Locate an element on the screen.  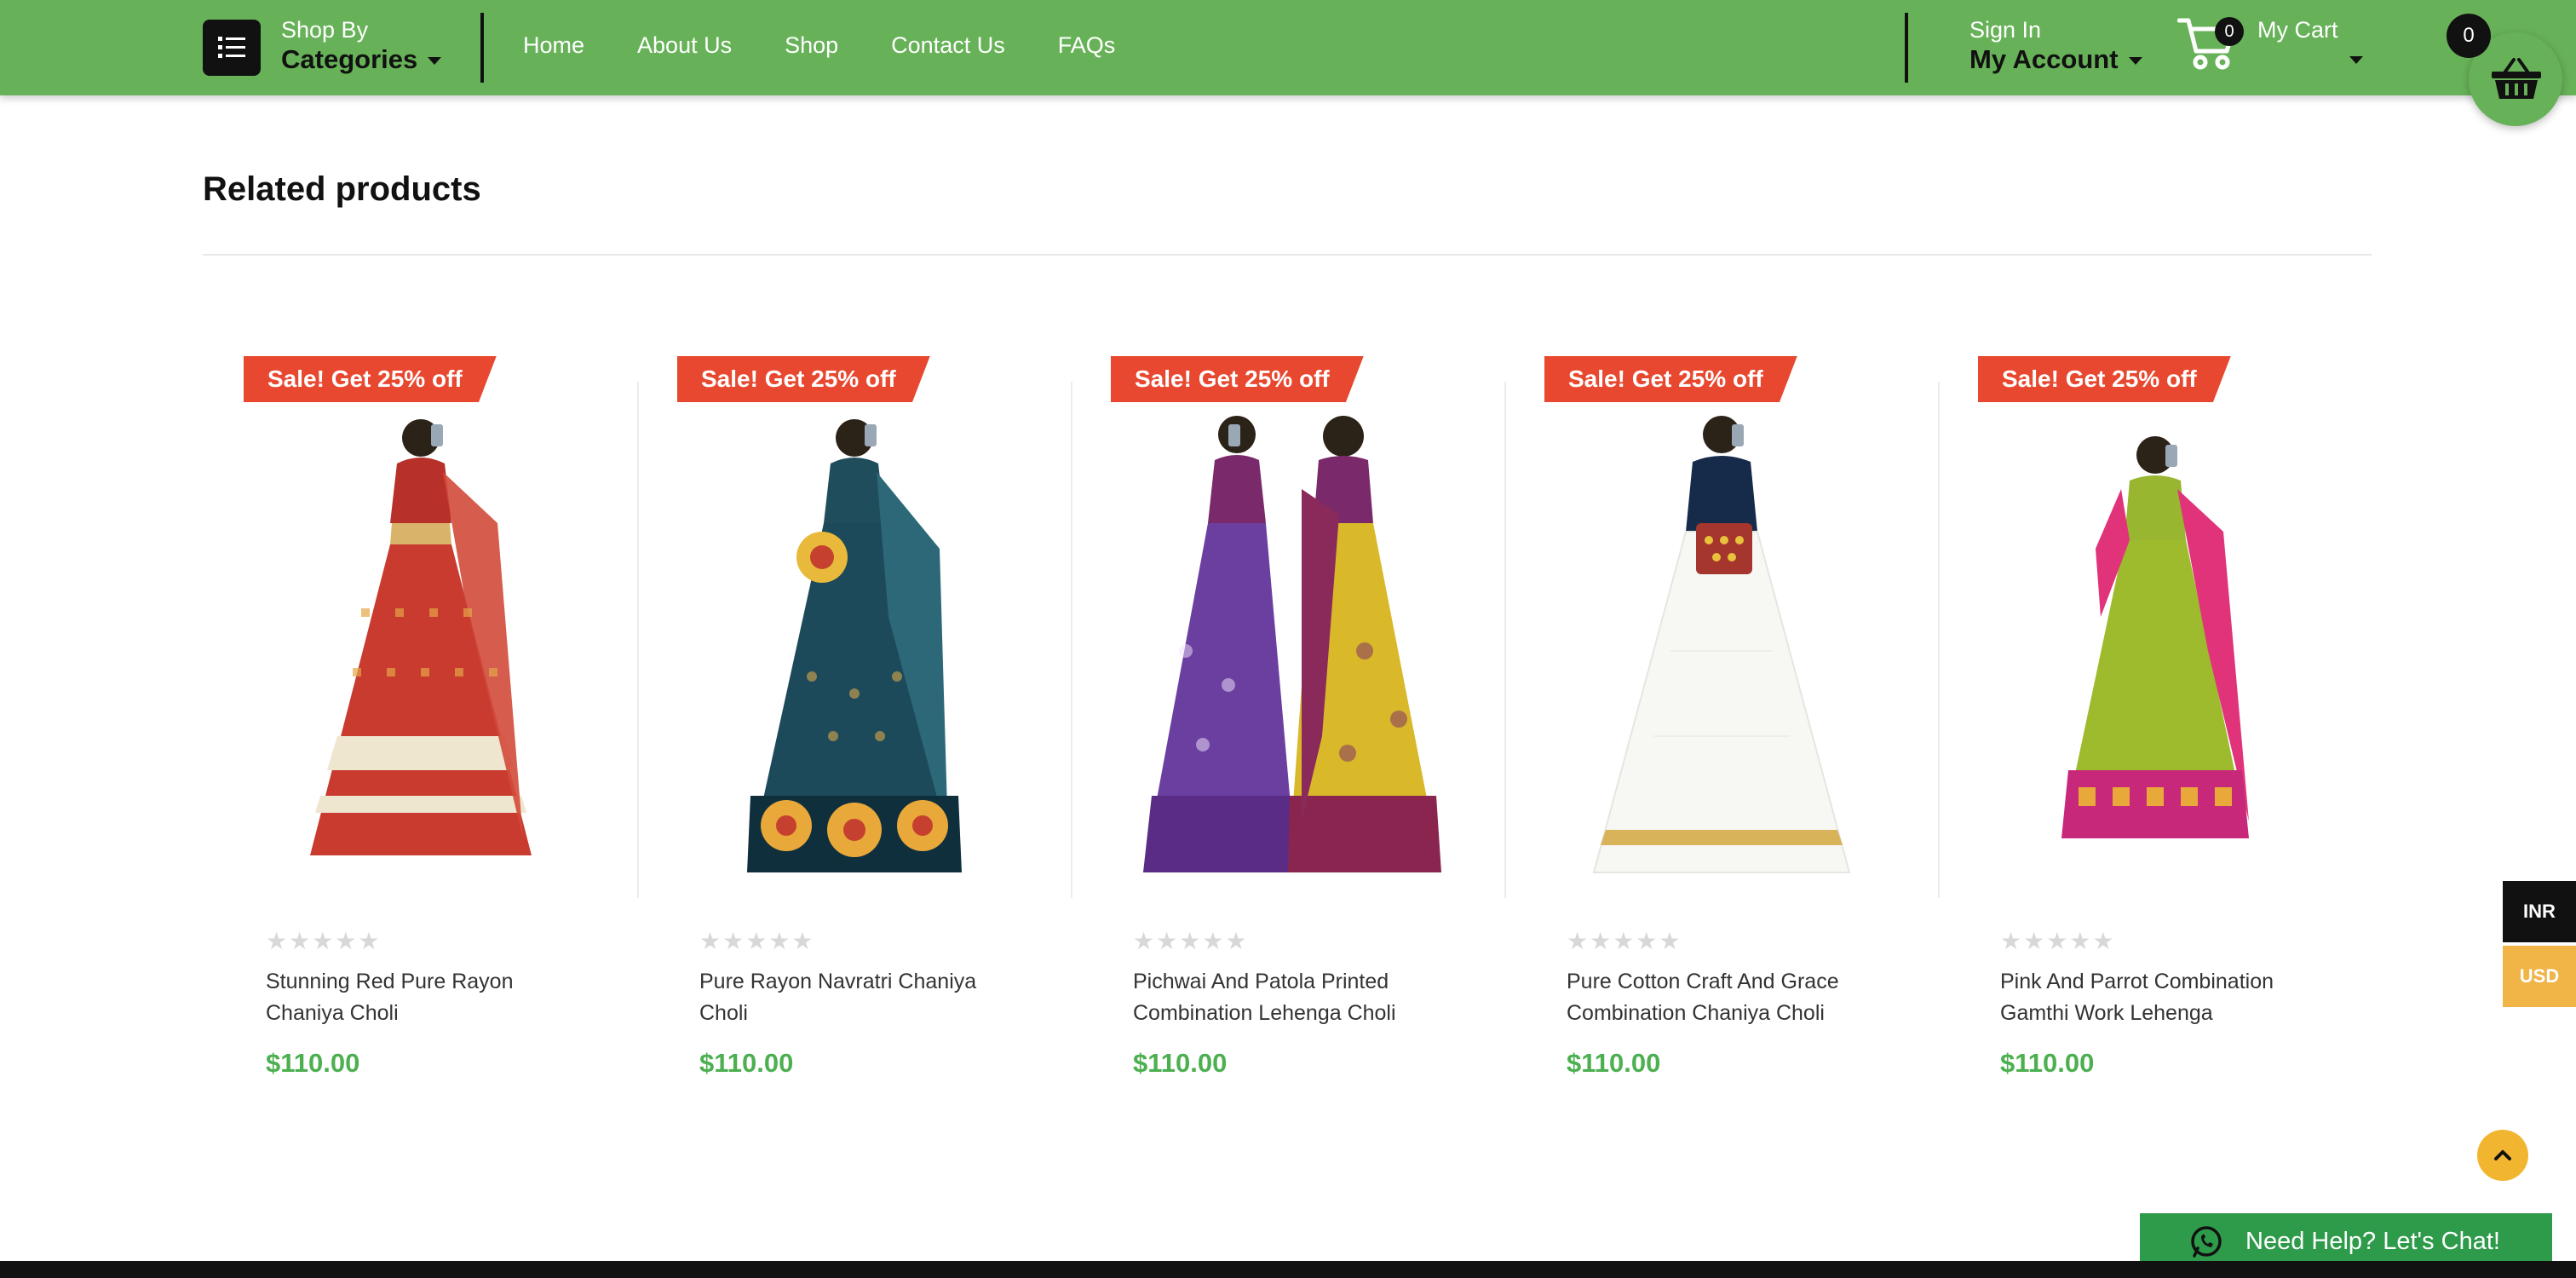
section-title: Related products is located at coordinates (342, 189).